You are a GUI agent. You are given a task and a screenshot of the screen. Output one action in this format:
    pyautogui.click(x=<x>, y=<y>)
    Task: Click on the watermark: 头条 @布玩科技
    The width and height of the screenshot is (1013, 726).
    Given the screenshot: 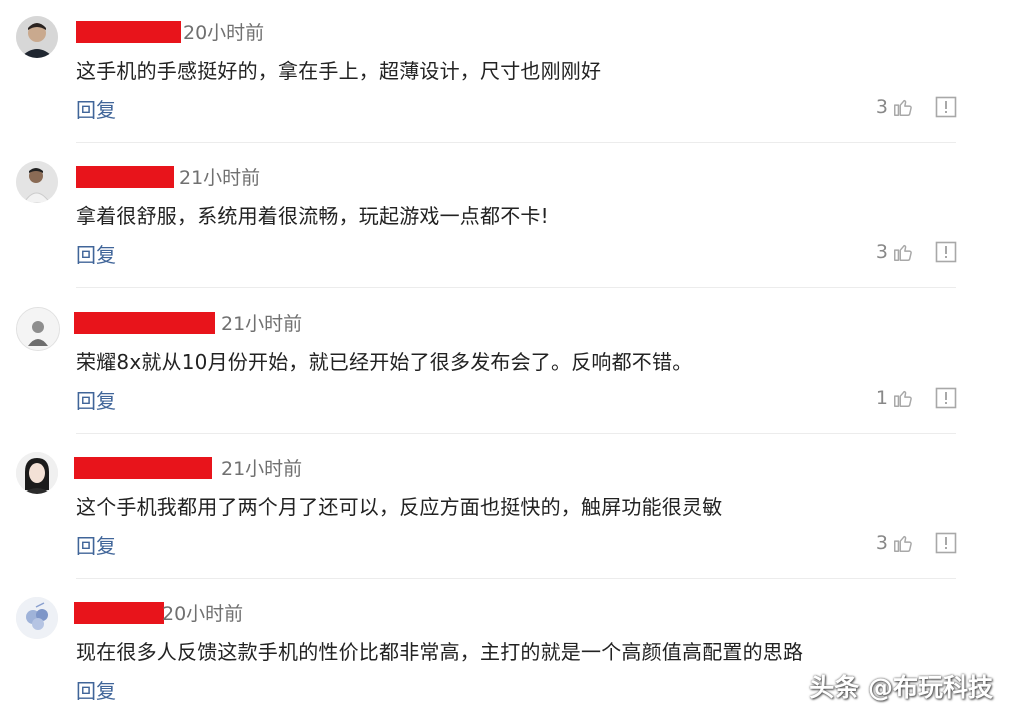 What is the action you would take?
    pyautogui.click(x=901, y=687)
    